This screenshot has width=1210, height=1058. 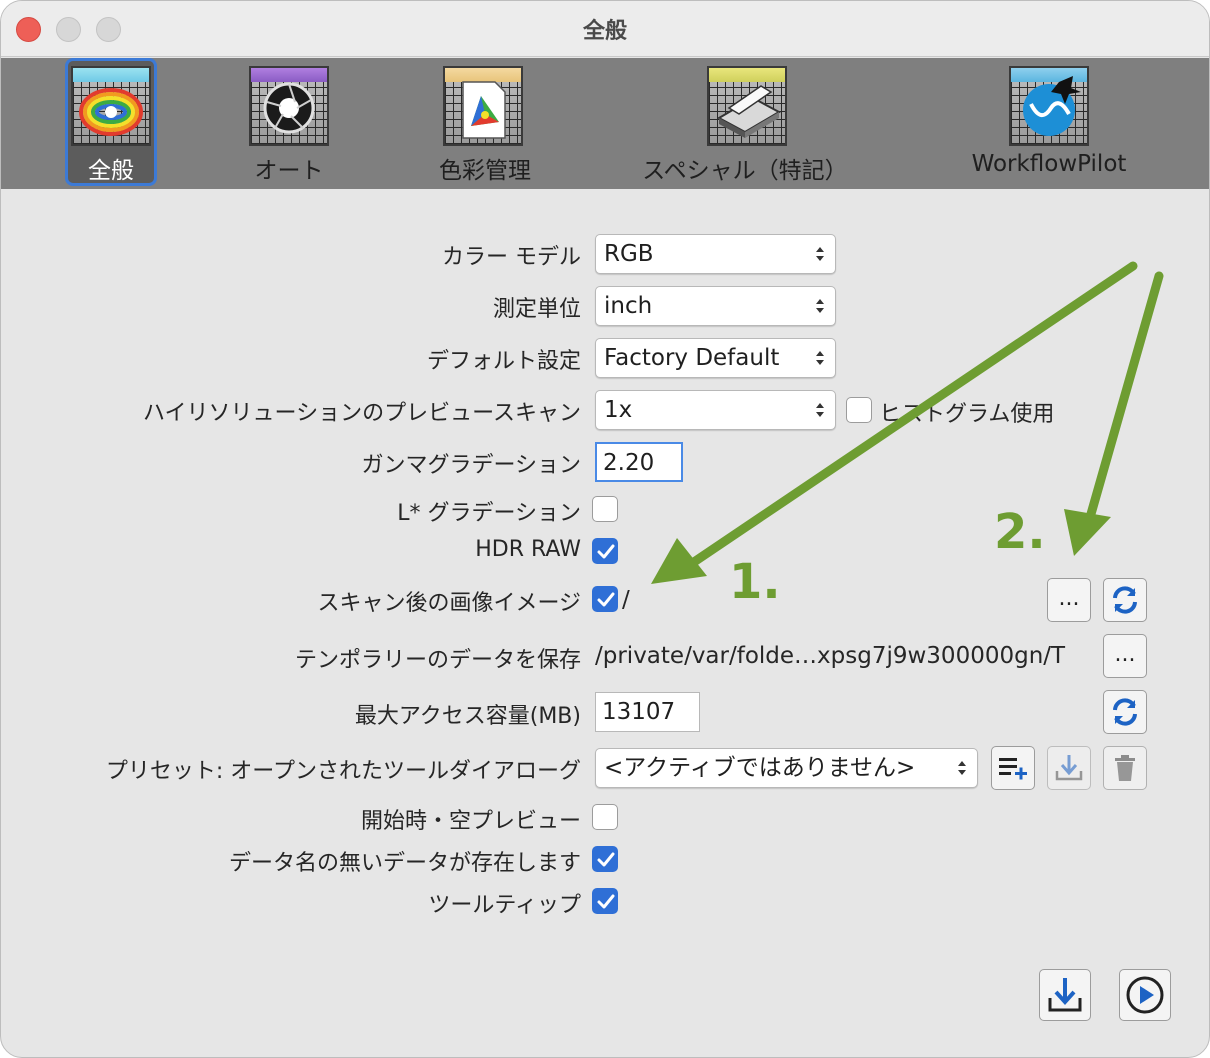 I want to click on add-list-icon, so click(x=1013, y=769).